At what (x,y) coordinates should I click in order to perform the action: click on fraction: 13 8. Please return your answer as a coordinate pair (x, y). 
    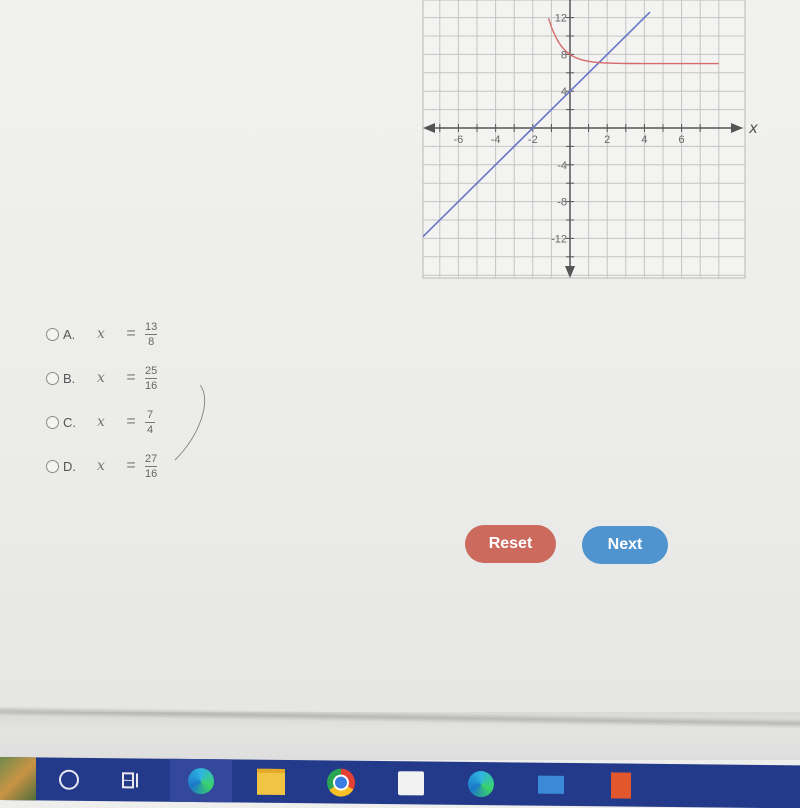
    Looking at the image, I should click on (151, 334).